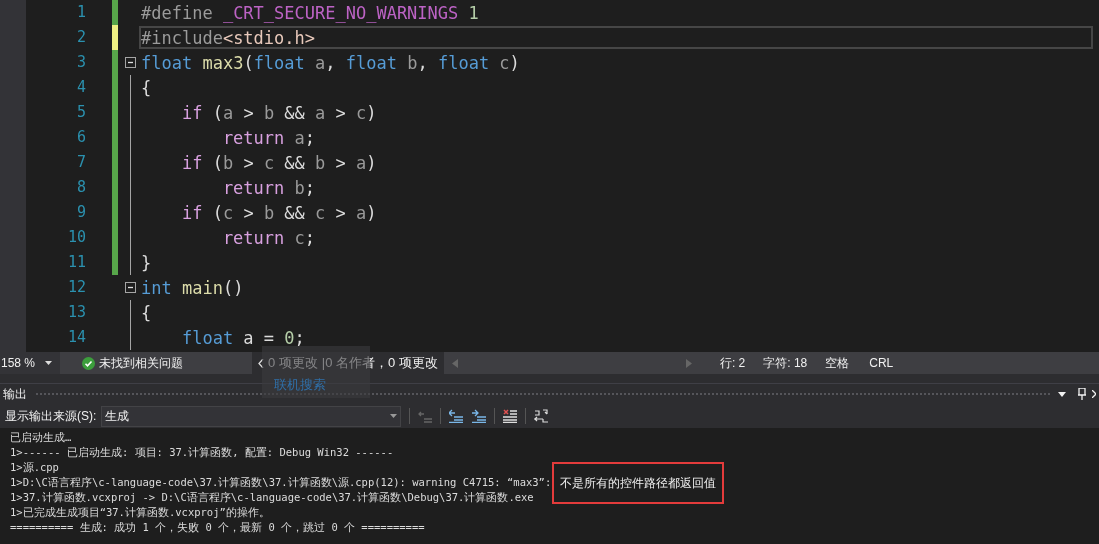 This screenshot has height=544, width=1099. I want to click on chevron-left-icon, so click(261, 363).